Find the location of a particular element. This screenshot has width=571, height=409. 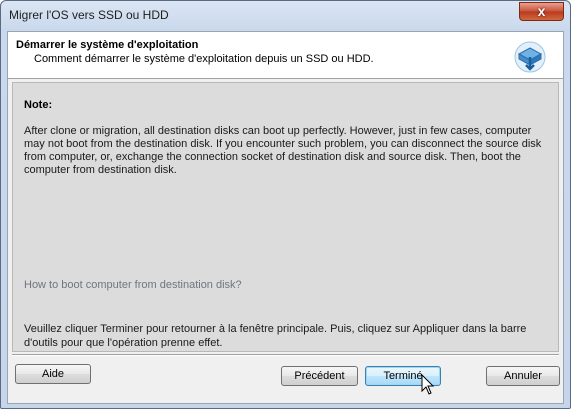

page-title: Démarrer le système d'exploitation is located at coordinates (107, 45).